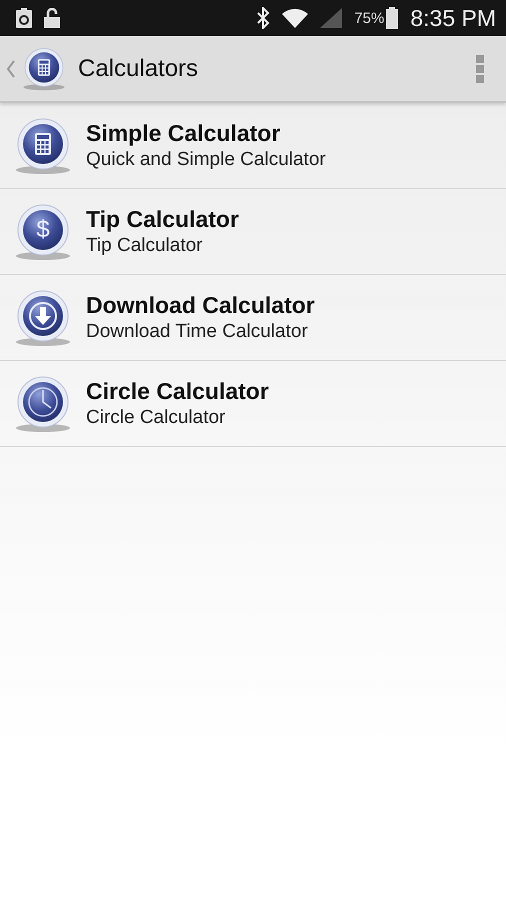 Image resolution: width=506 pixels, height=900 pixels. What do you see at coordinates (156, 418) in the screenshot?
I see `item-subtitle: Circle Calculator` at bounding box center [156, 418].